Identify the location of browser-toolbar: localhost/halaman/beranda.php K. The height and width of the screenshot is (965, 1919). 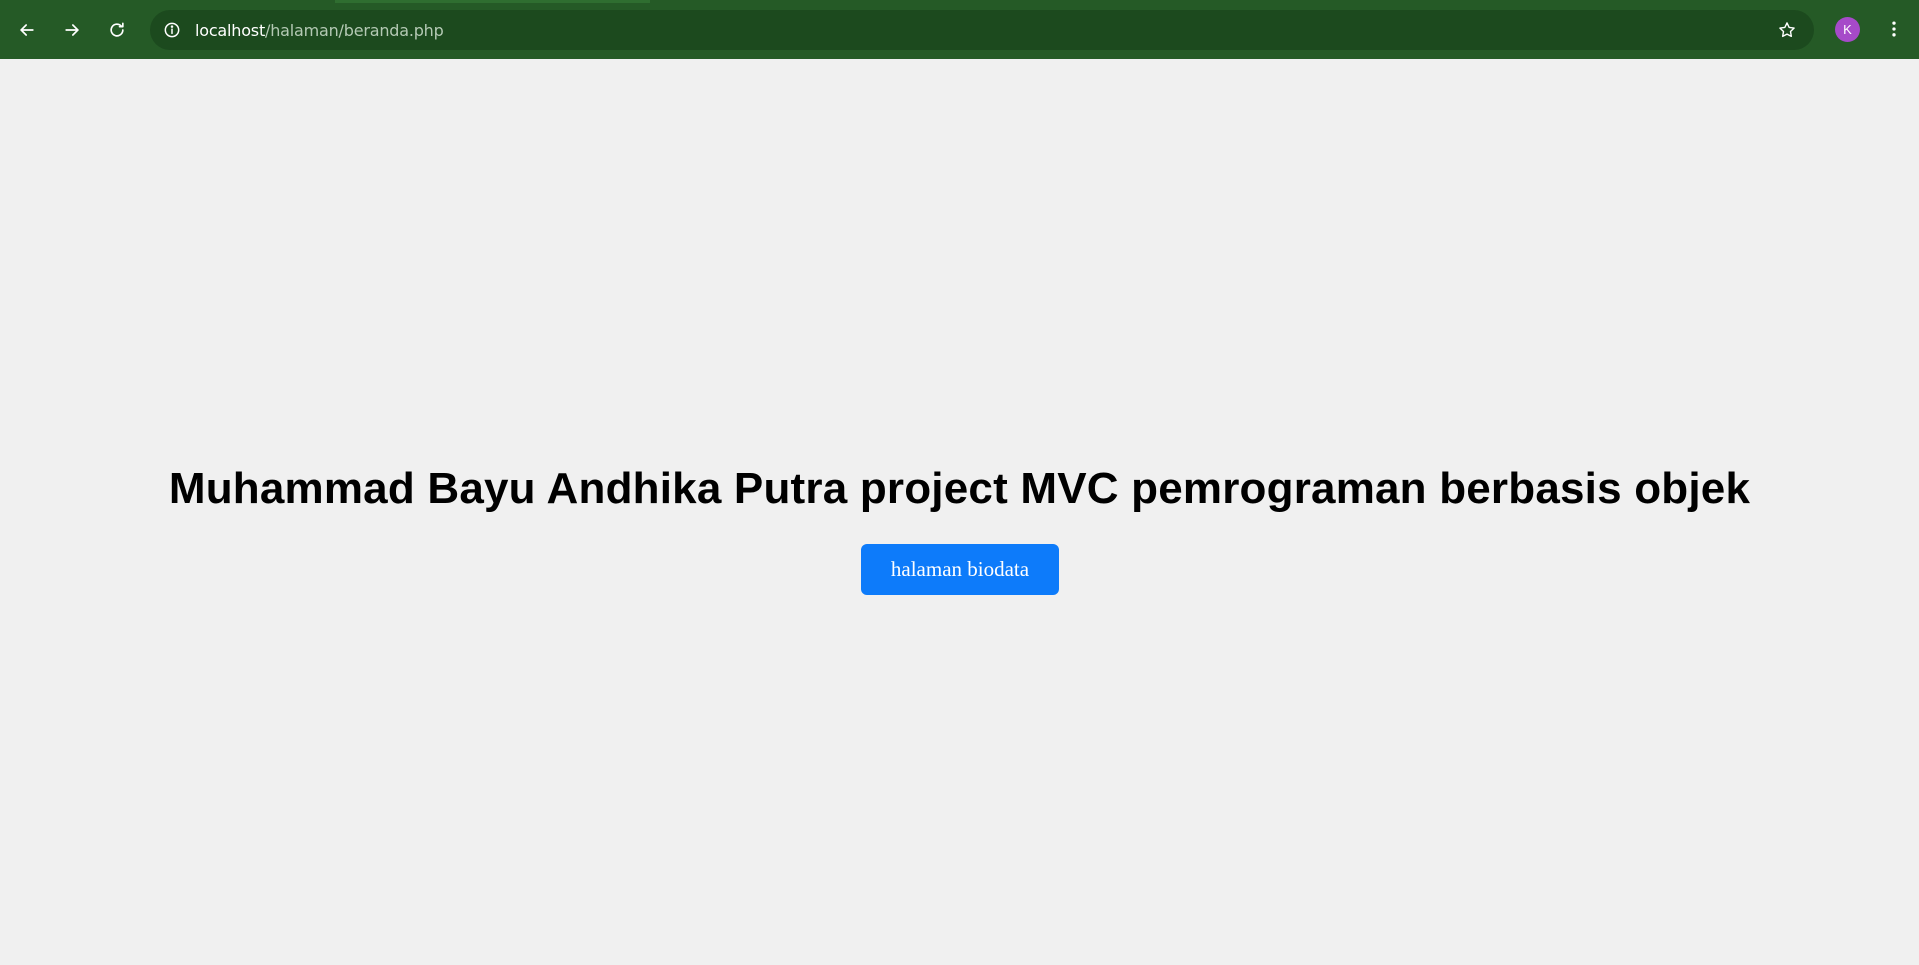
(959, 29).